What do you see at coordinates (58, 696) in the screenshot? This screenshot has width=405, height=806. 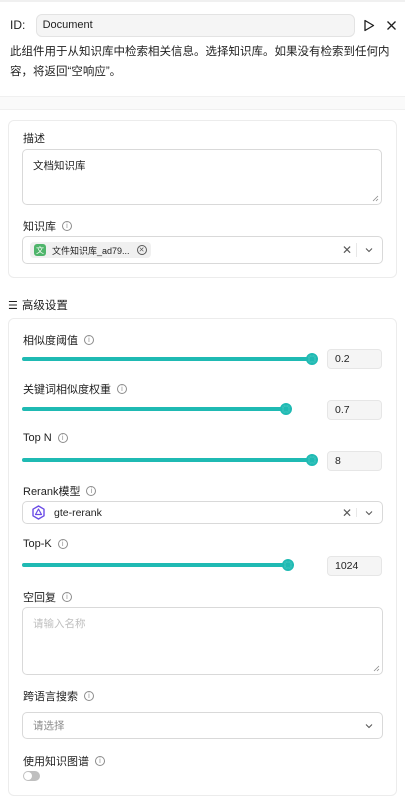 I see `cross-language-label: 跨语言搜索 i` at bounding box center [58, 696].